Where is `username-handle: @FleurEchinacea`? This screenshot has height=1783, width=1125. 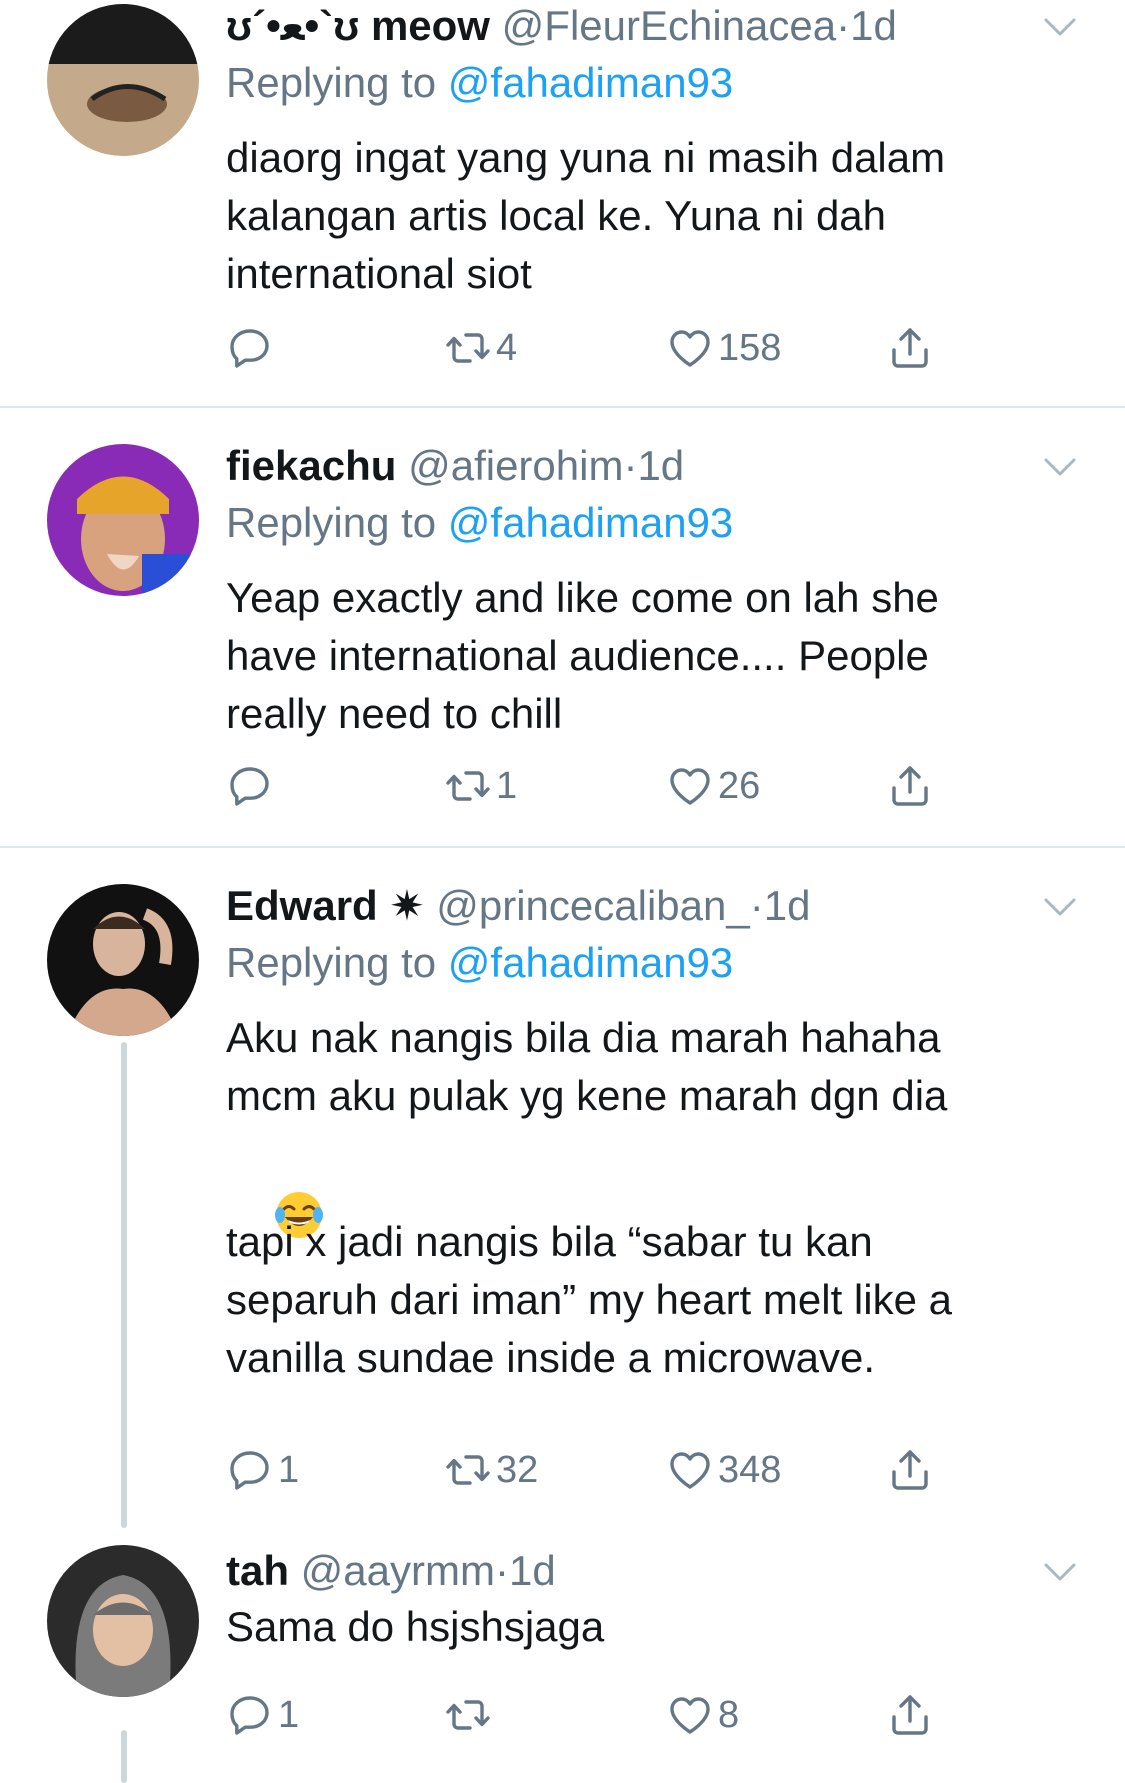 username-handle: @FleurEchinacea is located at coordinates (669, 25).